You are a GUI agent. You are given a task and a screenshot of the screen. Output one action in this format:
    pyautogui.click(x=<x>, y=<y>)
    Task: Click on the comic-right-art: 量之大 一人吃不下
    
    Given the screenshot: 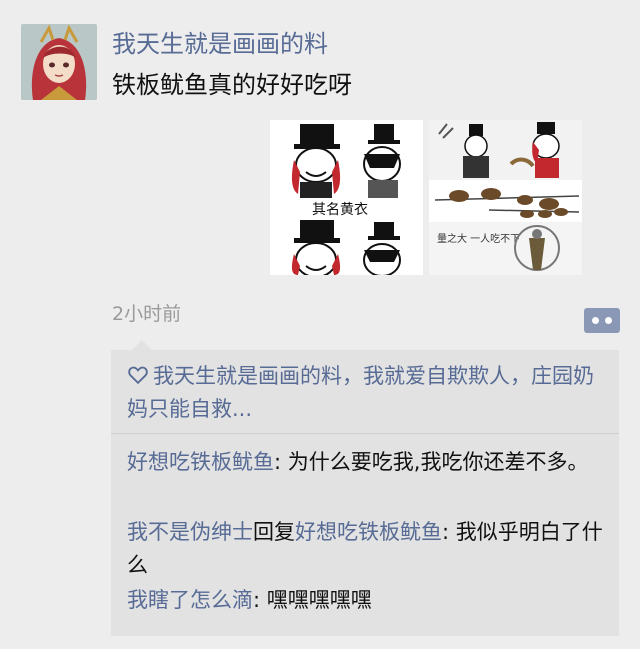 What is the action you would take?
    pyautogui.click(x=505, y=197)
    